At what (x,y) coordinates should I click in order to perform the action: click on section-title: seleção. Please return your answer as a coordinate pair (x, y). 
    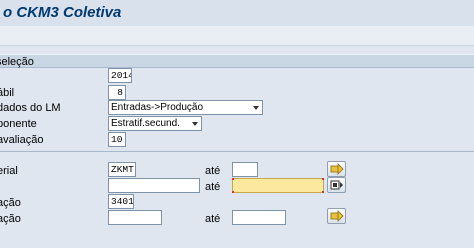
    Looking at the image, I should click on (17, 62).